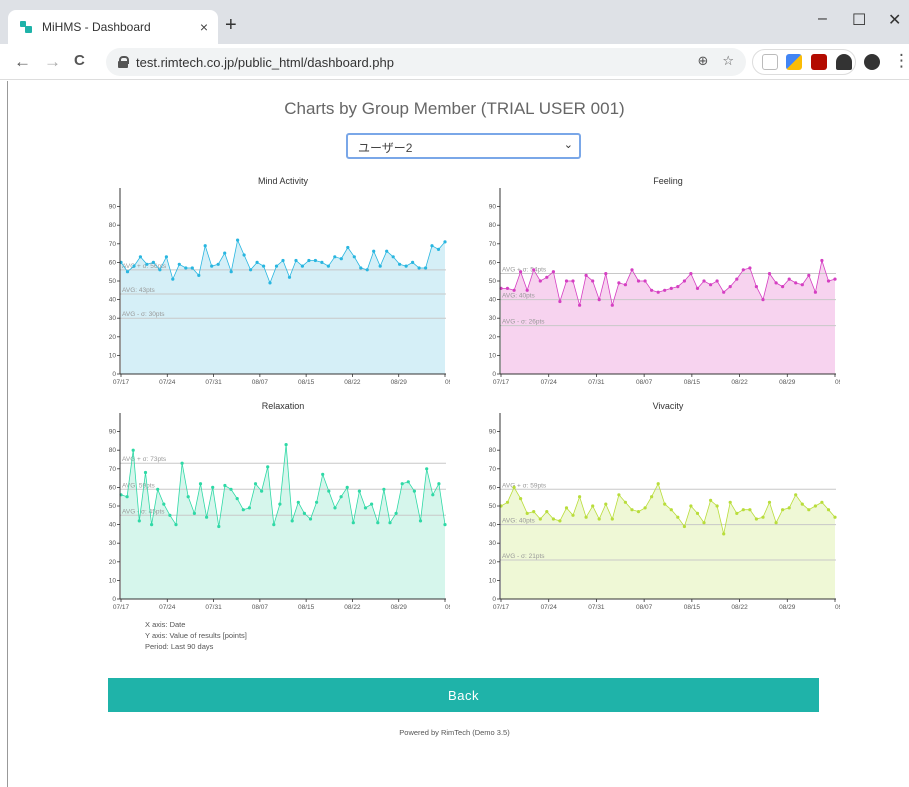 The width and height of the screenshot is (909, 787). I want to click on x-tick-label: 07/24, so click(167, 382).